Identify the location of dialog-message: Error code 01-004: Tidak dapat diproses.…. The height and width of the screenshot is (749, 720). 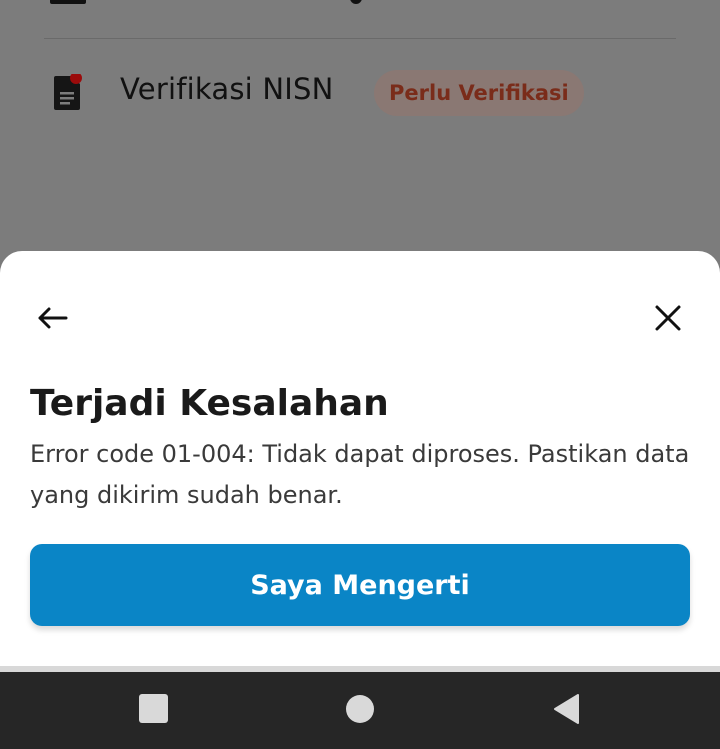
(360, 474).